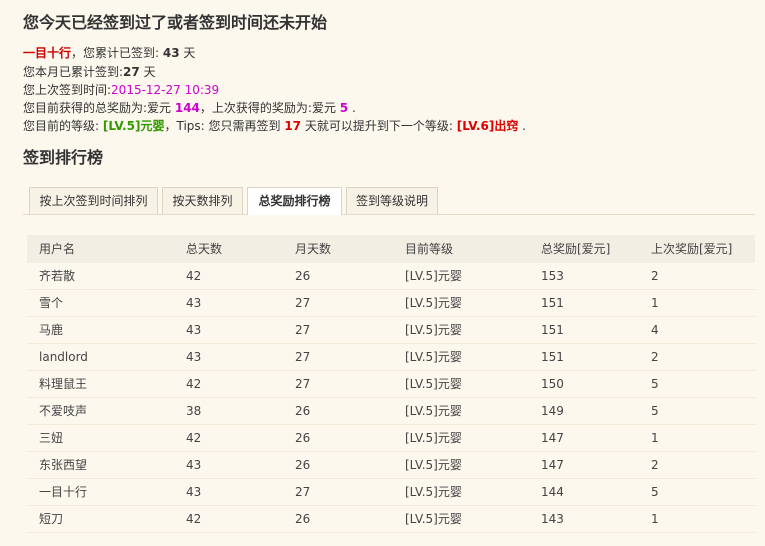 This screenshot has width=765, height=546. Describe the element at coordinates (93, 200) in the screenshot. I see `tab-by-last-signin: 按上次签到时间排列` at that location.